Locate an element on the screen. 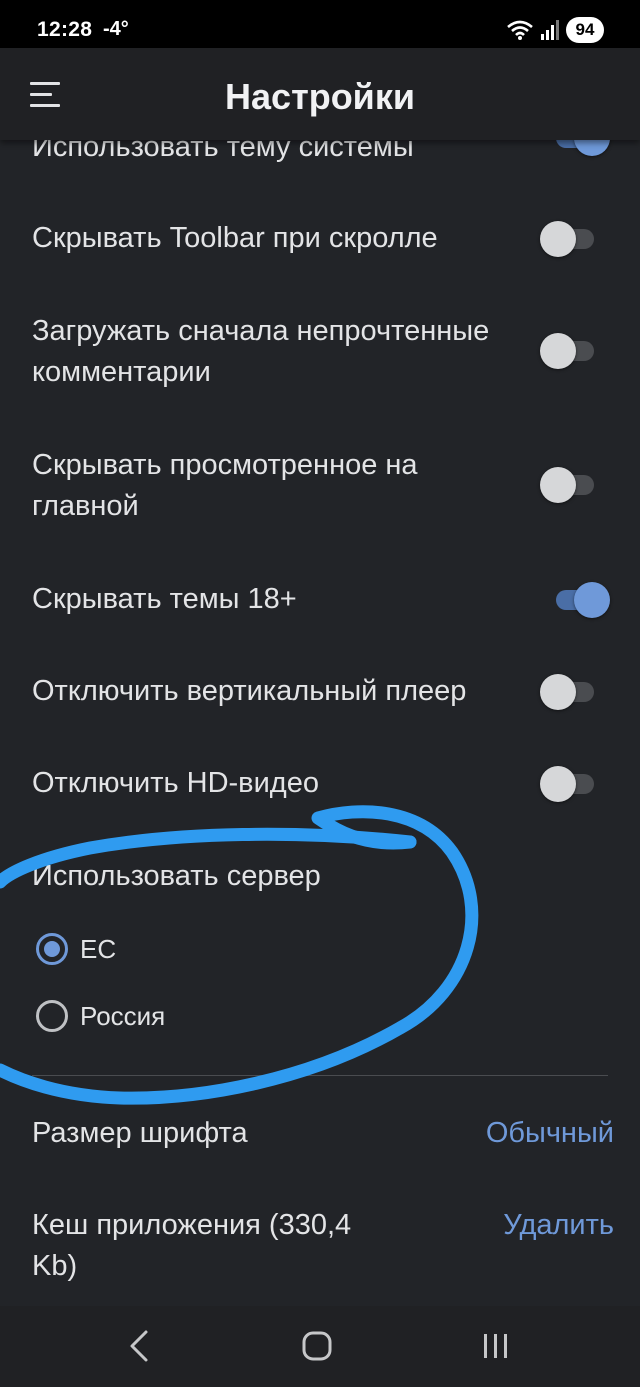 The height and width of the screenshot is (1387, 640). recents-icon is located at coordinates (495, 1346).